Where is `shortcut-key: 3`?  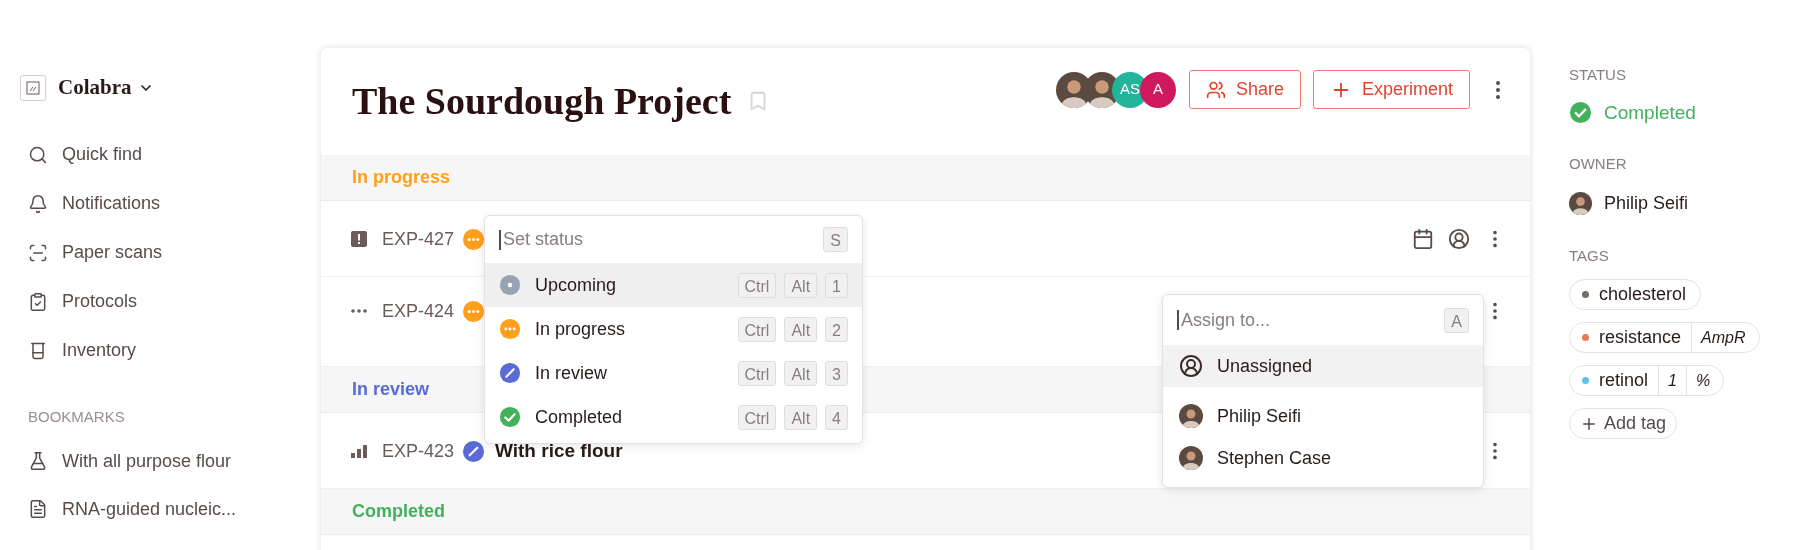
shortcut-key: 3 is located at coordinates (836, 373).